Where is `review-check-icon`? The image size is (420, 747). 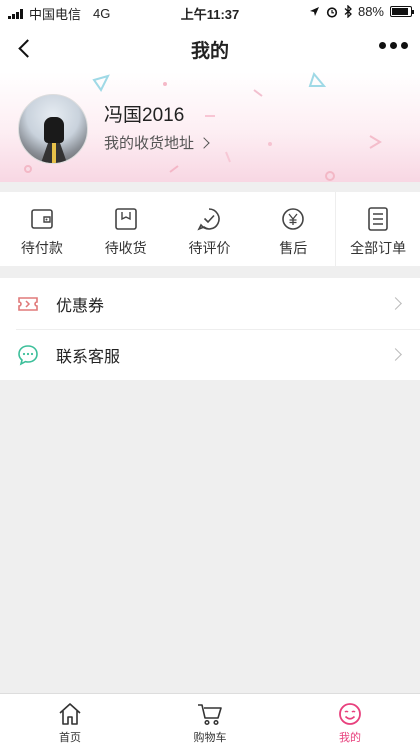
review-check-icon is located at coordinates (209, 219).